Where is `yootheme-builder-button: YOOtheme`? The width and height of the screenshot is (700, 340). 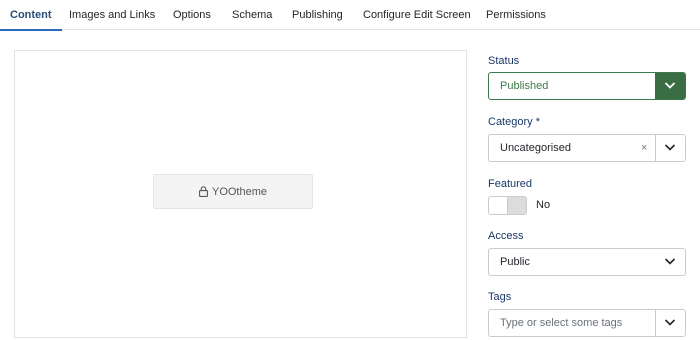 yootheme-builder-button: YOOtheme is located at coordinates (233, 191).